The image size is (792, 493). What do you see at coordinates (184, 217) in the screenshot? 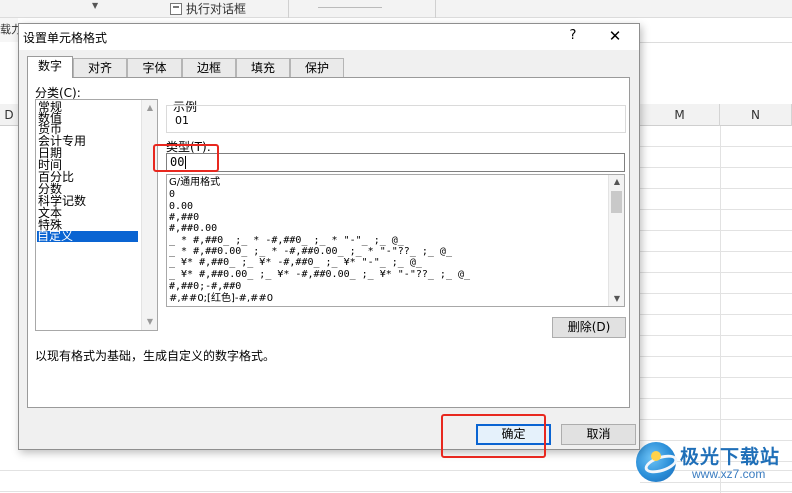
I see `list-item-format: #,##0` at bounding box center [184, 217].